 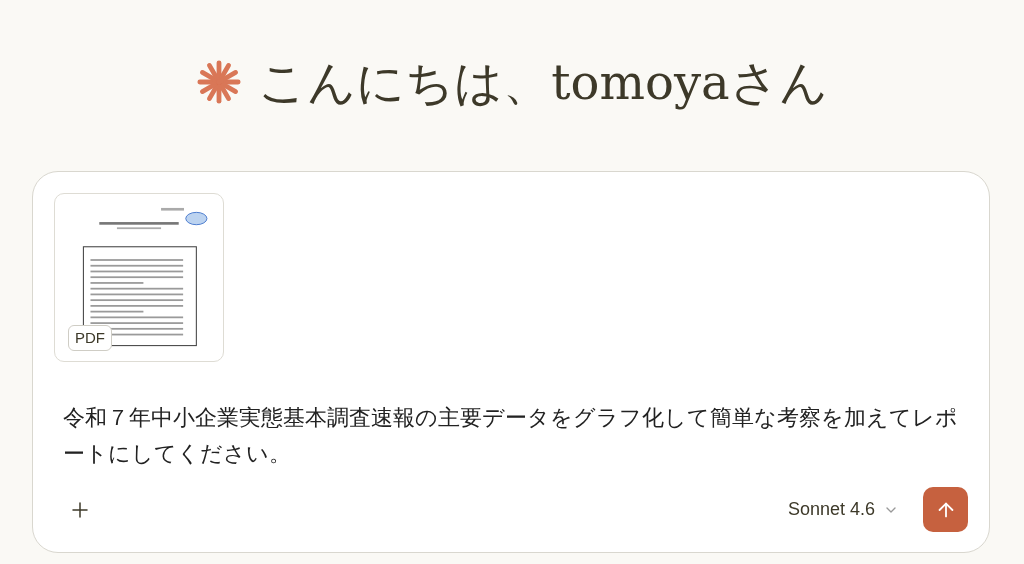 I want to click on message-field: 令和７年中小企業実態基本調査速報の主要データをグラフ化して簡単な考察を加えてレポートにしてください。, so click(x=510, y=436).